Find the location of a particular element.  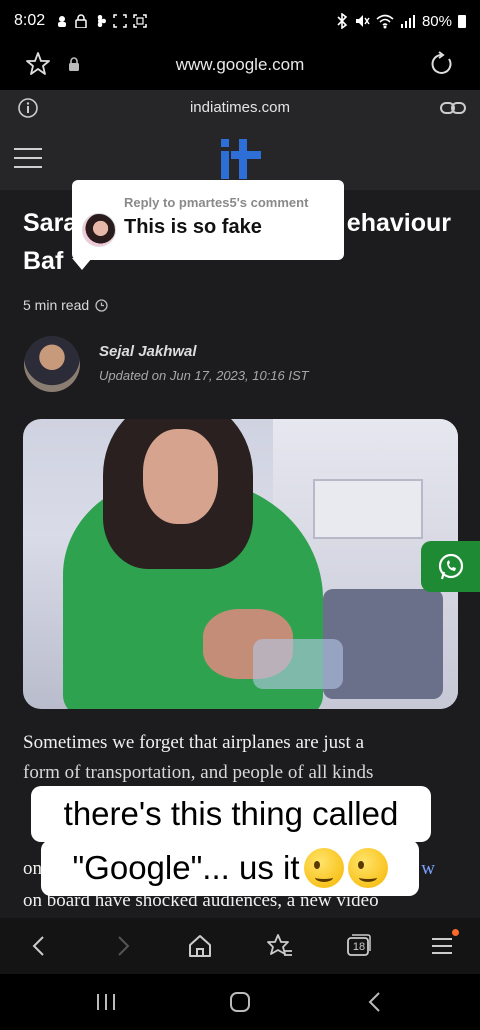

forward-icon is located at coordinates (122, 946).